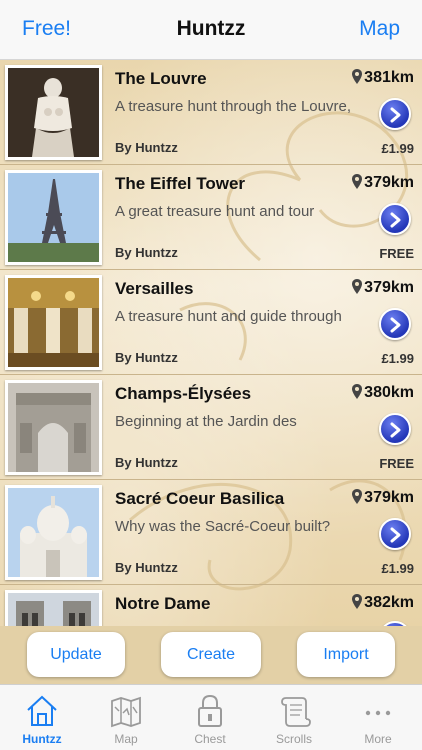  Describe the element at coordinates (183, 393) in the screenshot. I see `hunt-title: Champs-Élysées` at that location.